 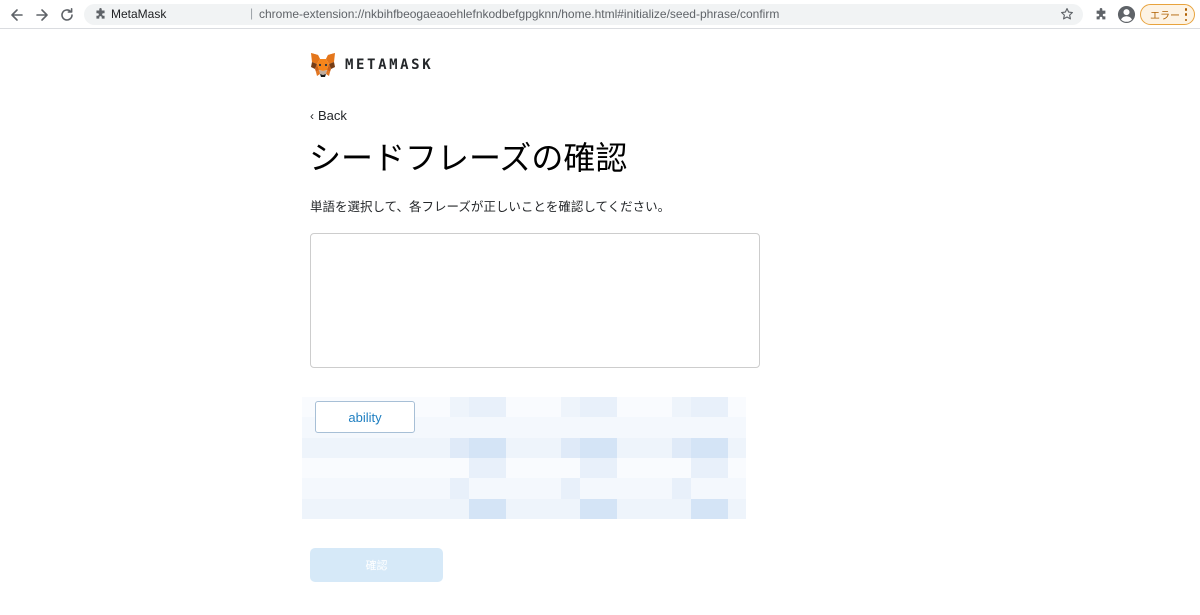 I want to click on confirm-button: 確認, so click(x=376, y=565).